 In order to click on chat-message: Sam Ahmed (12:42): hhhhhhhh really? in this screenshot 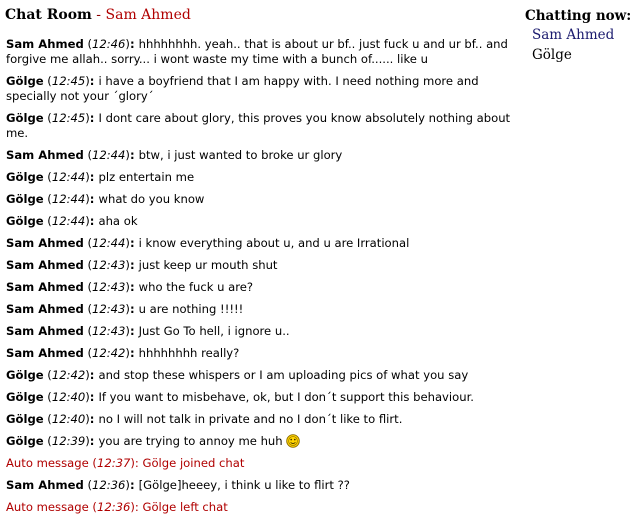, I will do `click(123, 353)`.